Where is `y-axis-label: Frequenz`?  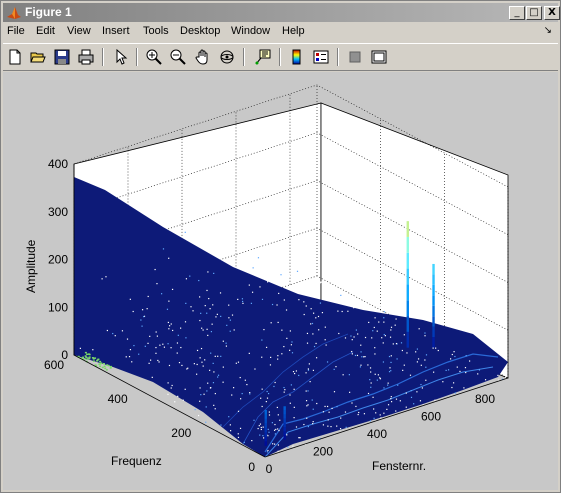 y-axis-label: Frequenz is located at coordinates (136, 461).